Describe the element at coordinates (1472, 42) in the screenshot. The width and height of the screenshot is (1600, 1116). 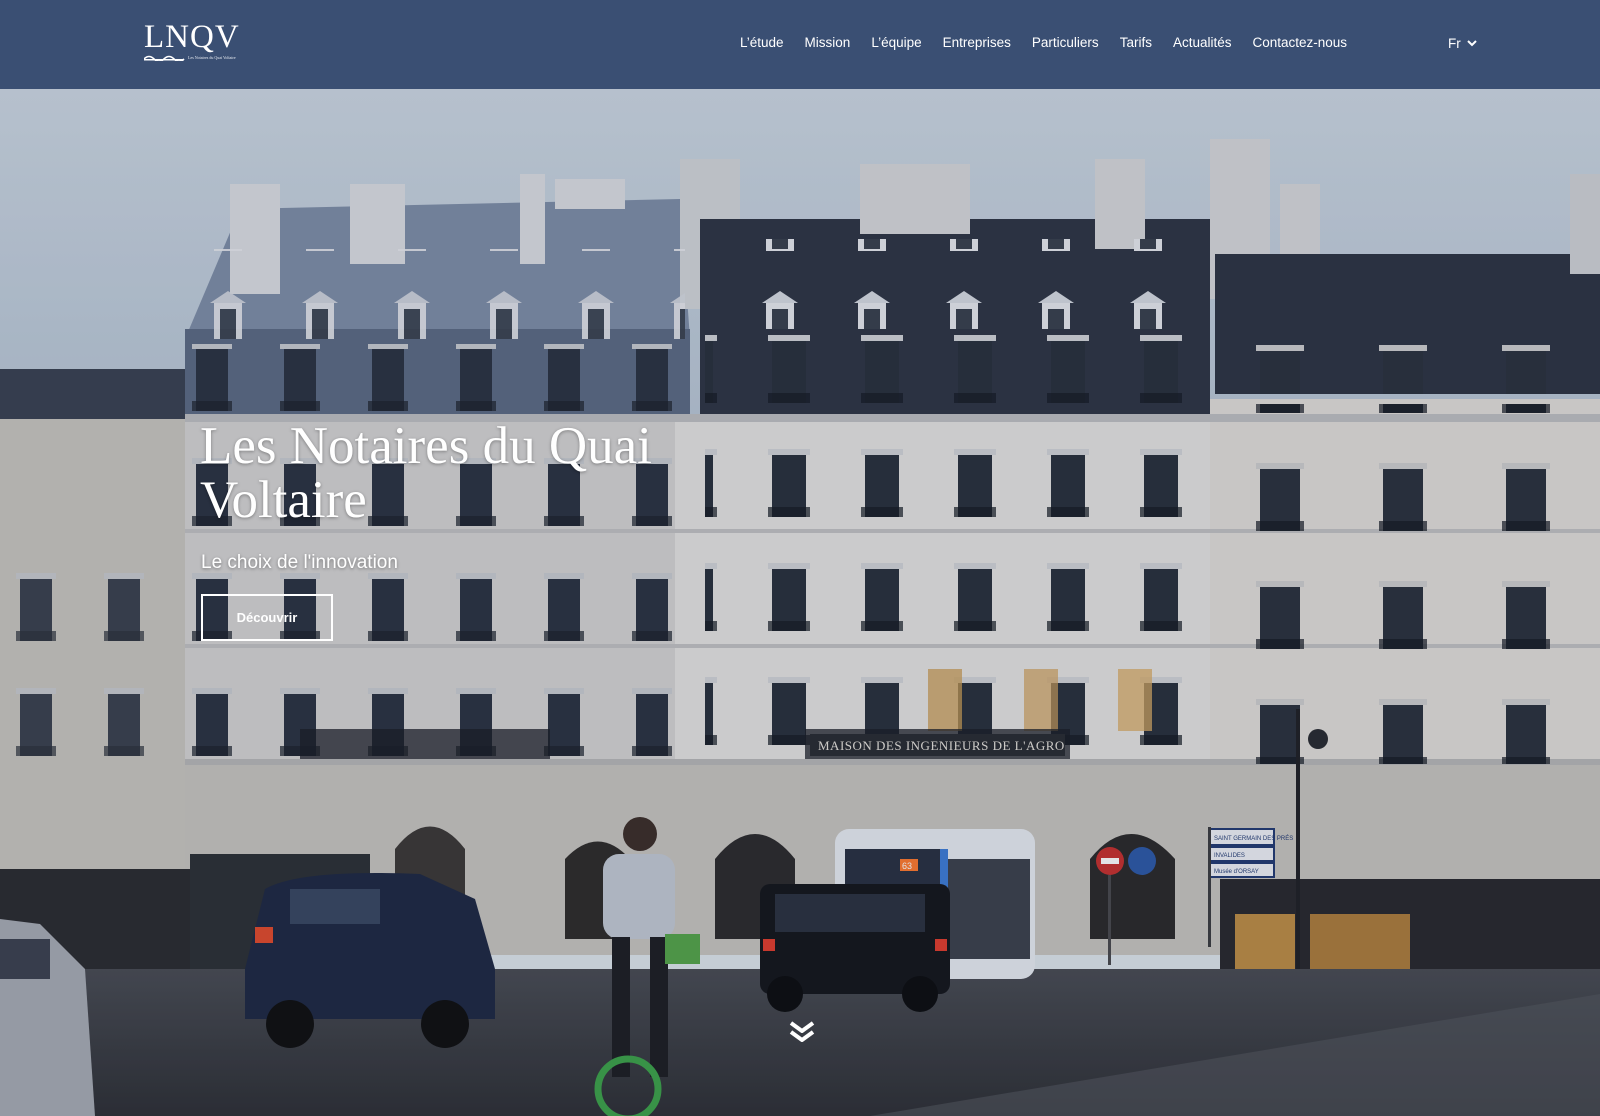
I see `chevron-down-icon` at that location.